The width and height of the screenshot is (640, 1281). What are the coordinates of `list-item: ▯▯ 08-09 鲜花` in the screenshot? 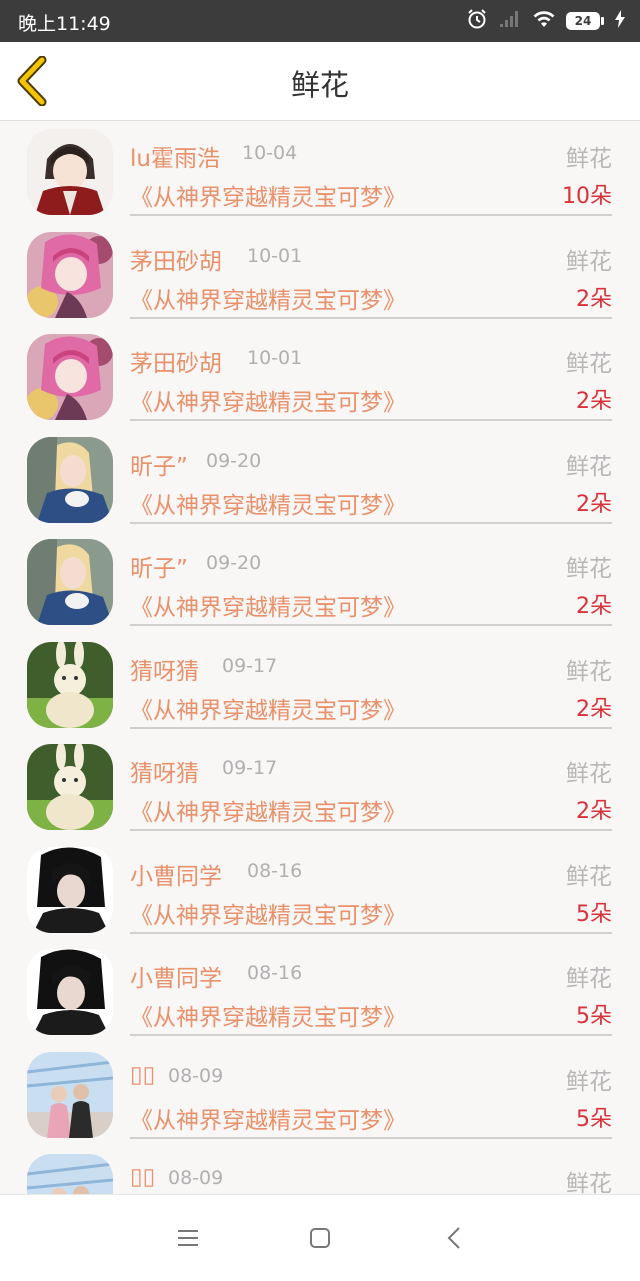 It's located at (320, 1170).